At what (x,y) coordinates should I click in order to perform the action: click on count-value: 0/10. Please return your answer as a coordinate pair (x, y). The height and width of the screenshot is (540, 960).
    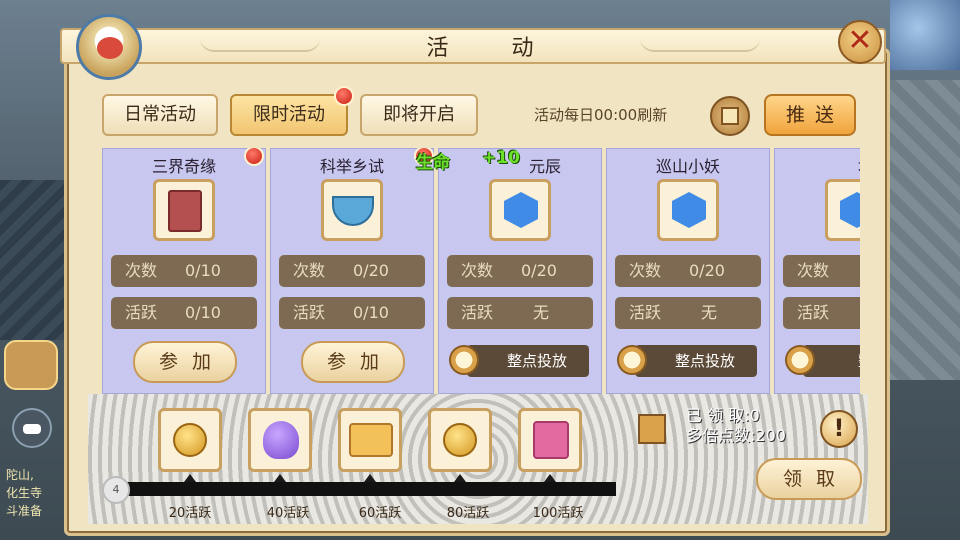
    Looking at the image, I should click on (203, 270).